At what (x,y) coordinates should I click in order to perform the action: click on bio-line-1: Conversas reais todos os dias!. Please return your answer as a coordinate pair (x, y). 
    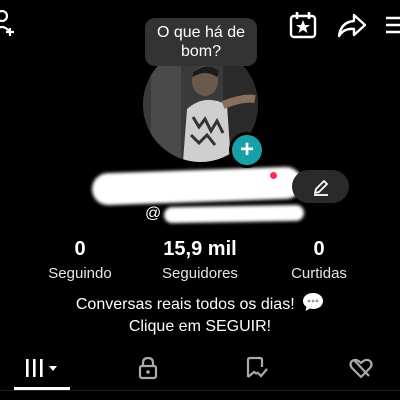
    Looking at the image, I should click on (200, 304).